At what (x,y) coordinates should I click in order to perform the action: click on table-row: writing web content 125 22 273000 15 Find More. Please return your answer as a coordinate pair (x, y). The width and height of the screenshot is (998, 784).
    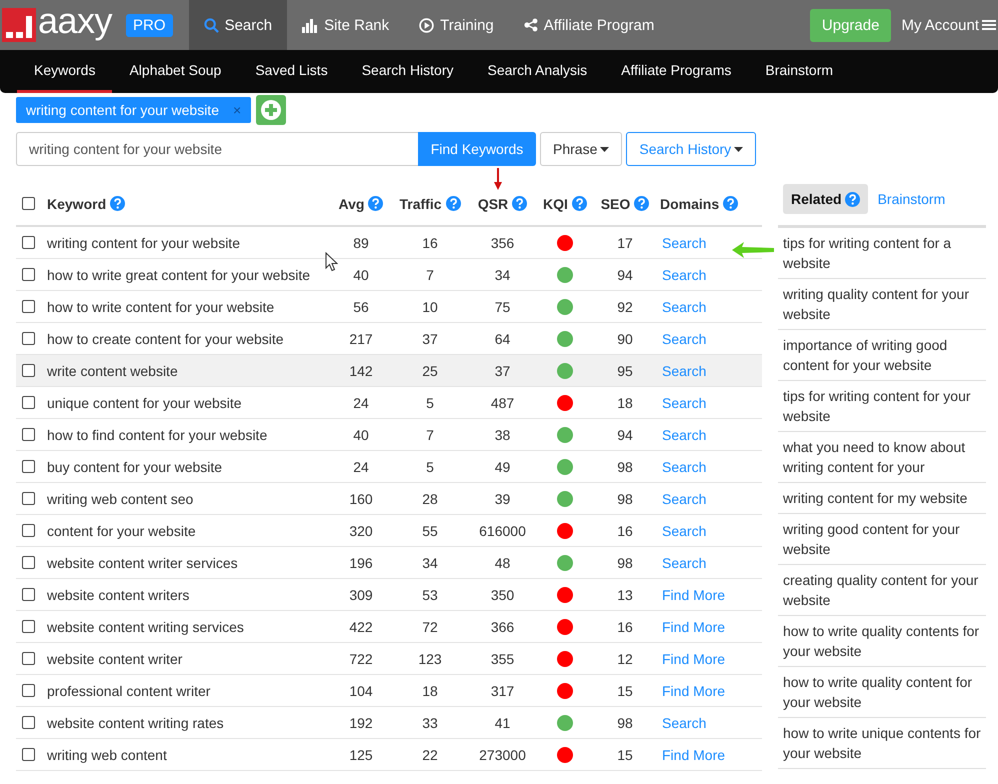
    Looking at the image, I should click on (389, 755).